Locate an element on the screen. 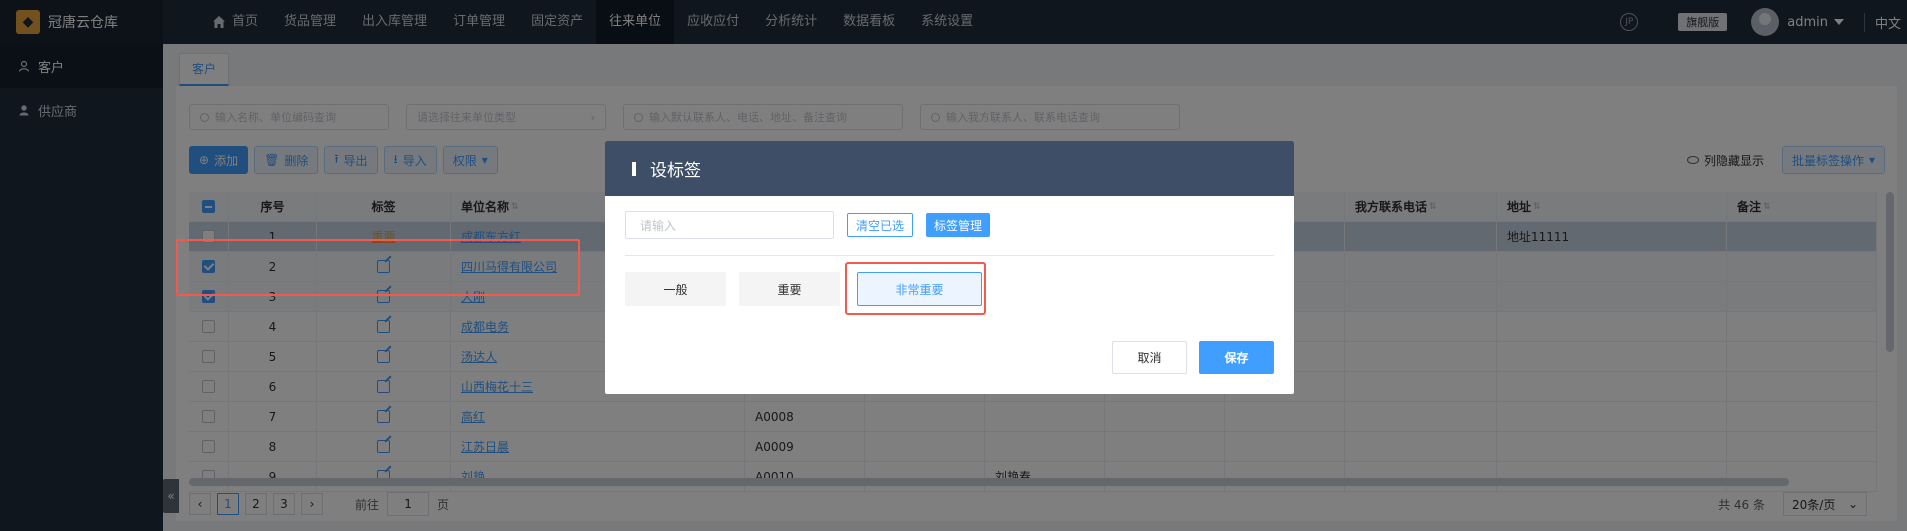  dialog-toolbar: 请输入 清空已选 标签管理 is located at coordinates (808, 225).